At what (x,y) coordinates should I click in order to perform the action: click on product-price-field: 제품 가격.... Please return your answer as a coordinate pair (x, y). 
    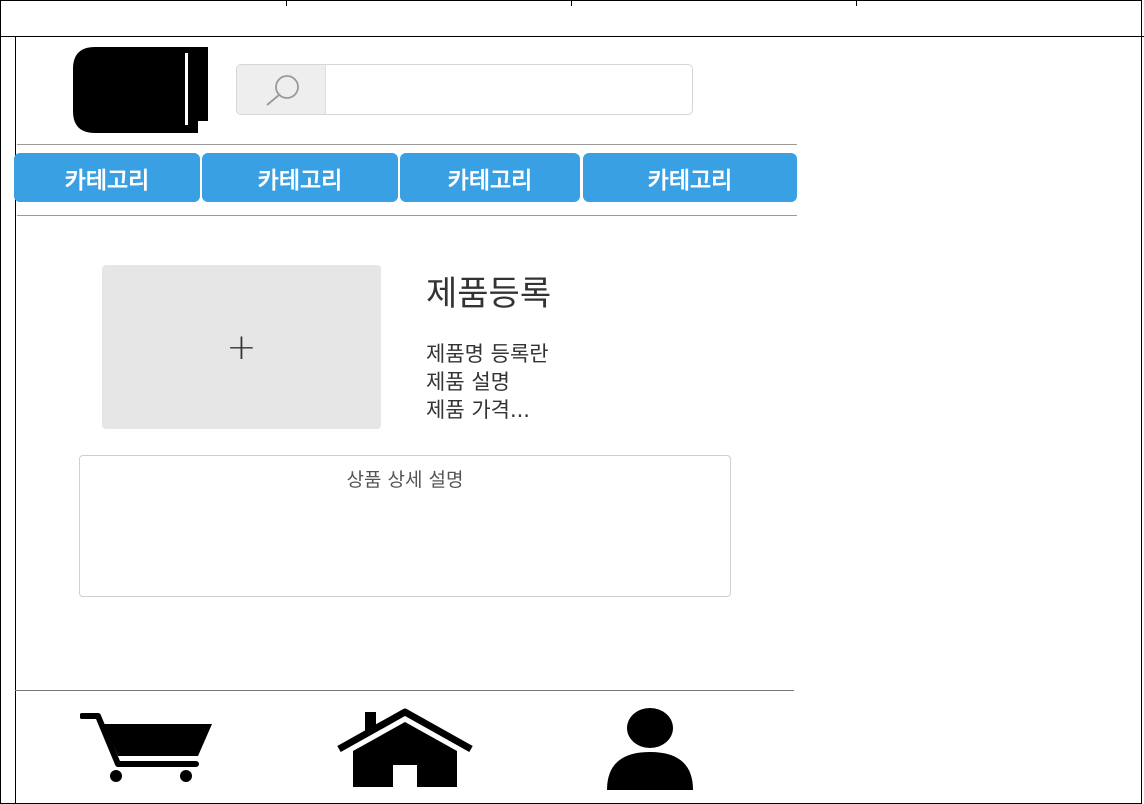
    Looking at the image, I should click on (478, 409).